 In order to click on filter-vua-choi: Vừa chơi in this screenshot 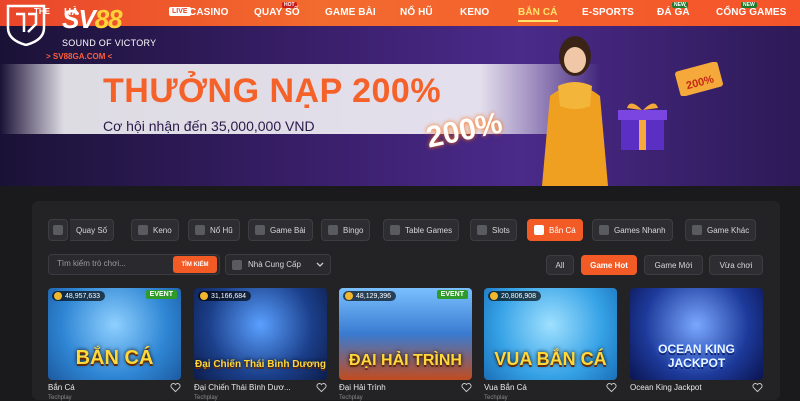, I will do `click(736, 265)`.